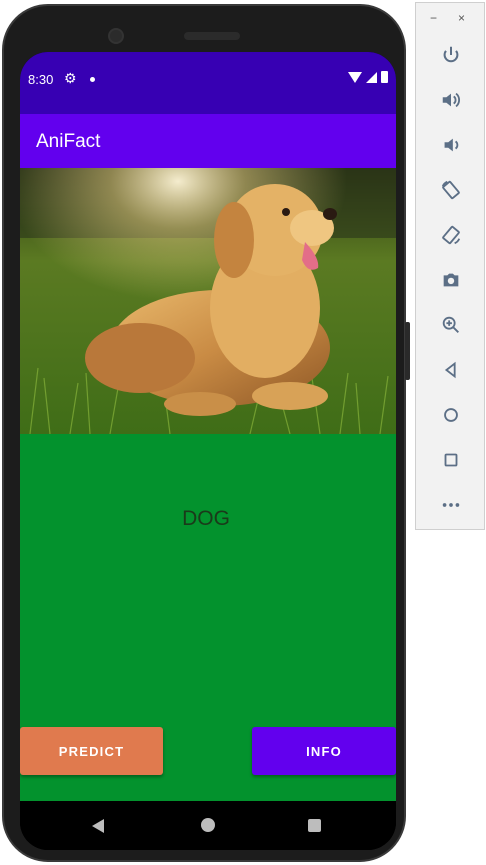  I want to click on status-time: 8:30, so click(41, 79).